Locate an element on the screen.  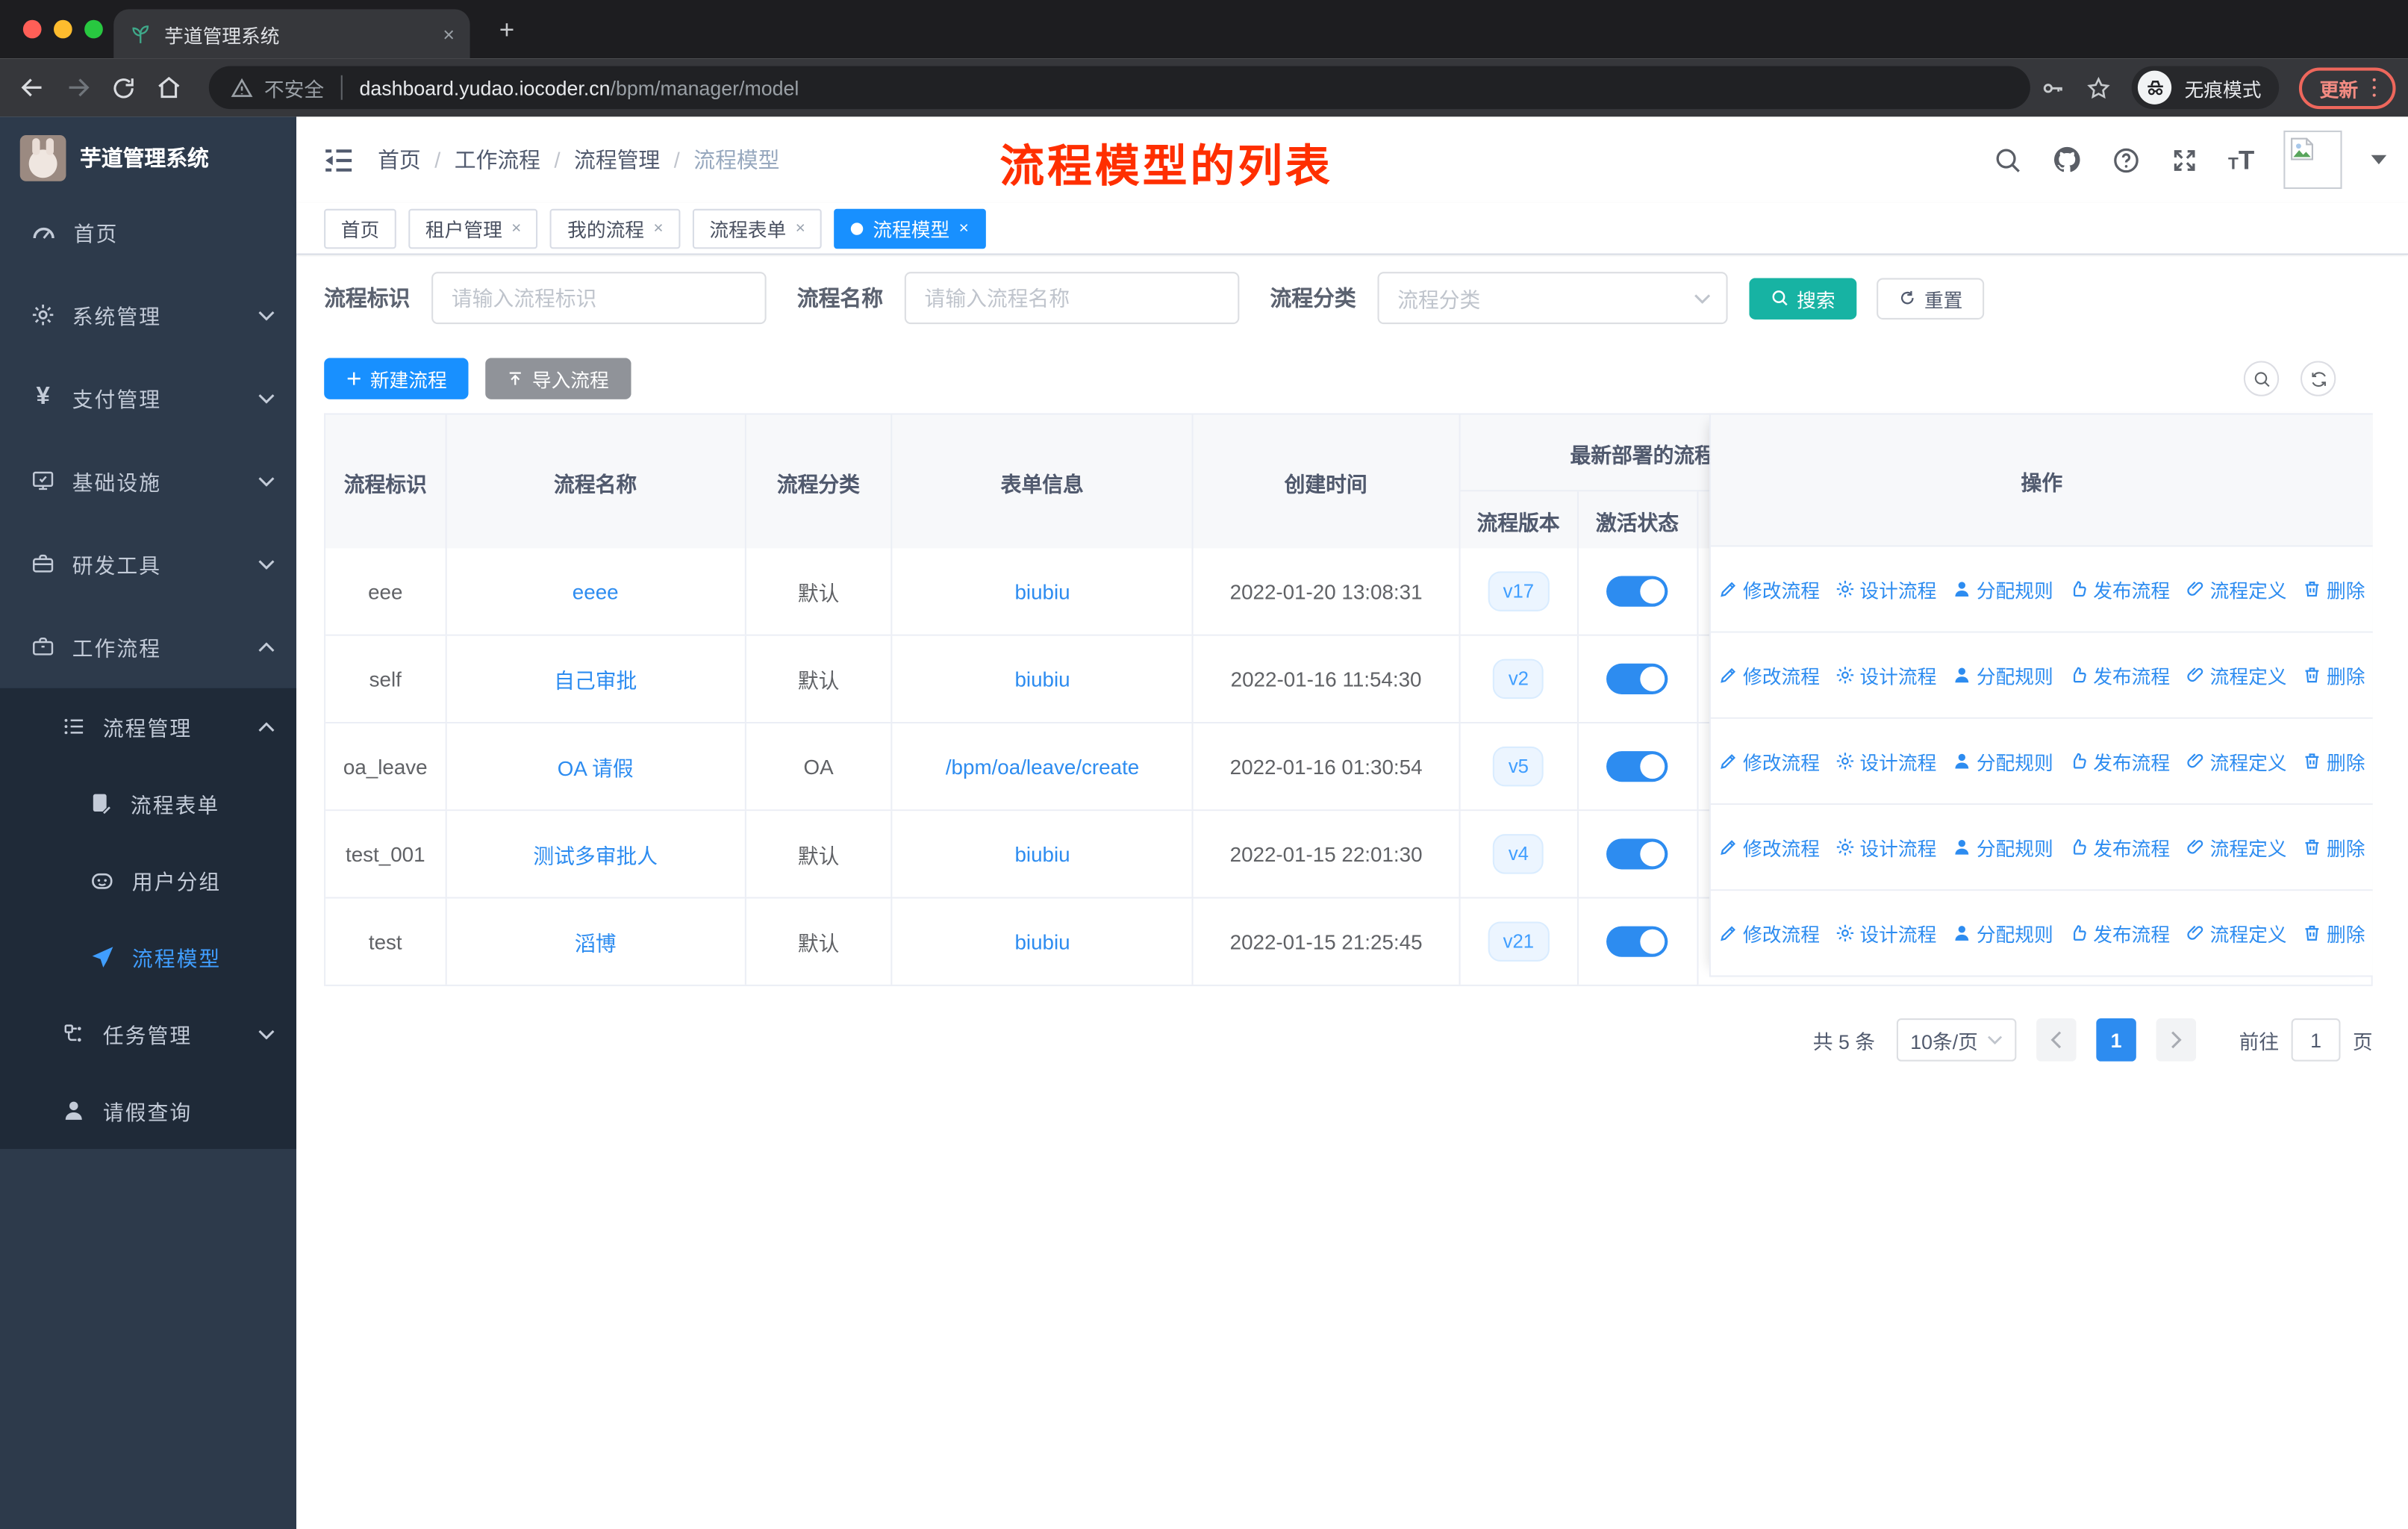
sidebar-item-workflow: 工作流程 is located at coordinates (148, 646).